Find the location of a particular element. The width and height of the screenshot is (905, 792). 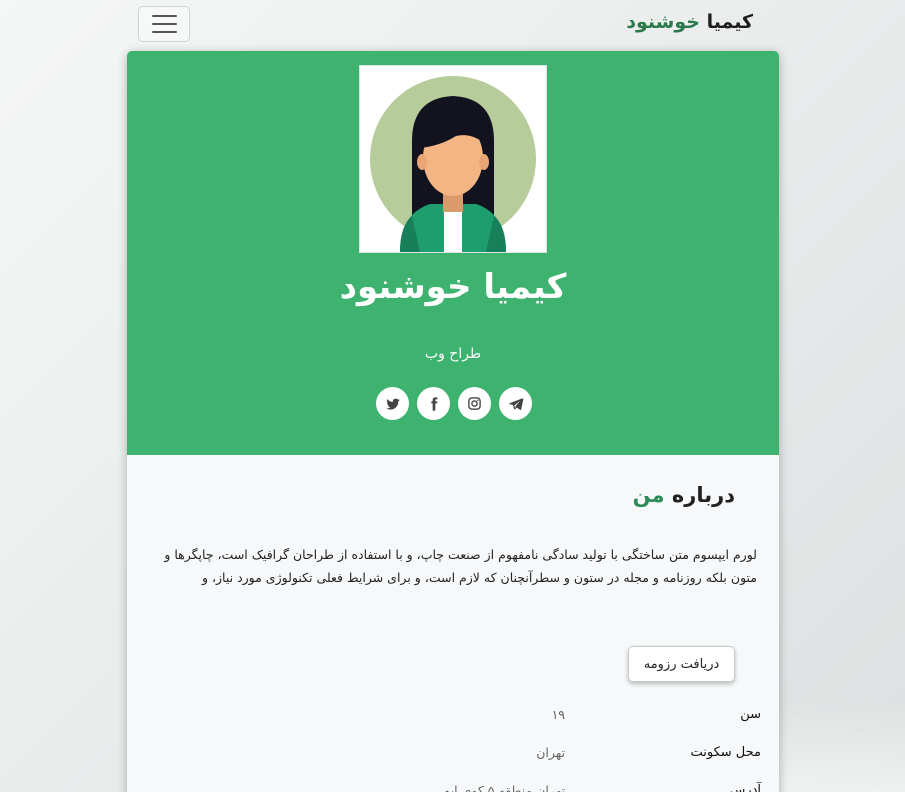

info-row-age: سن ۱۹ is located at coordinates (453, 719).